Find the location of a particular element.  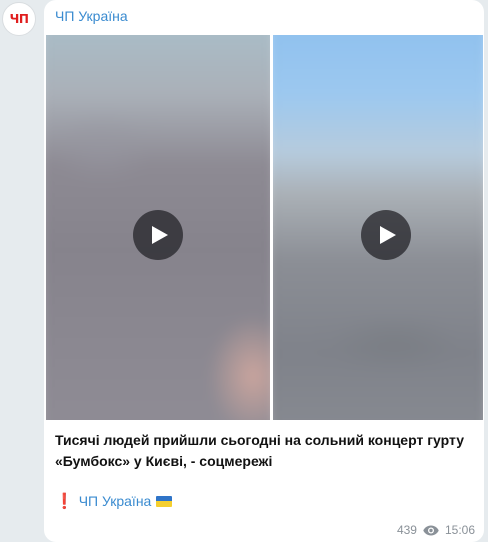

avatar-text: ЧП is located at coordinates (19, 19).